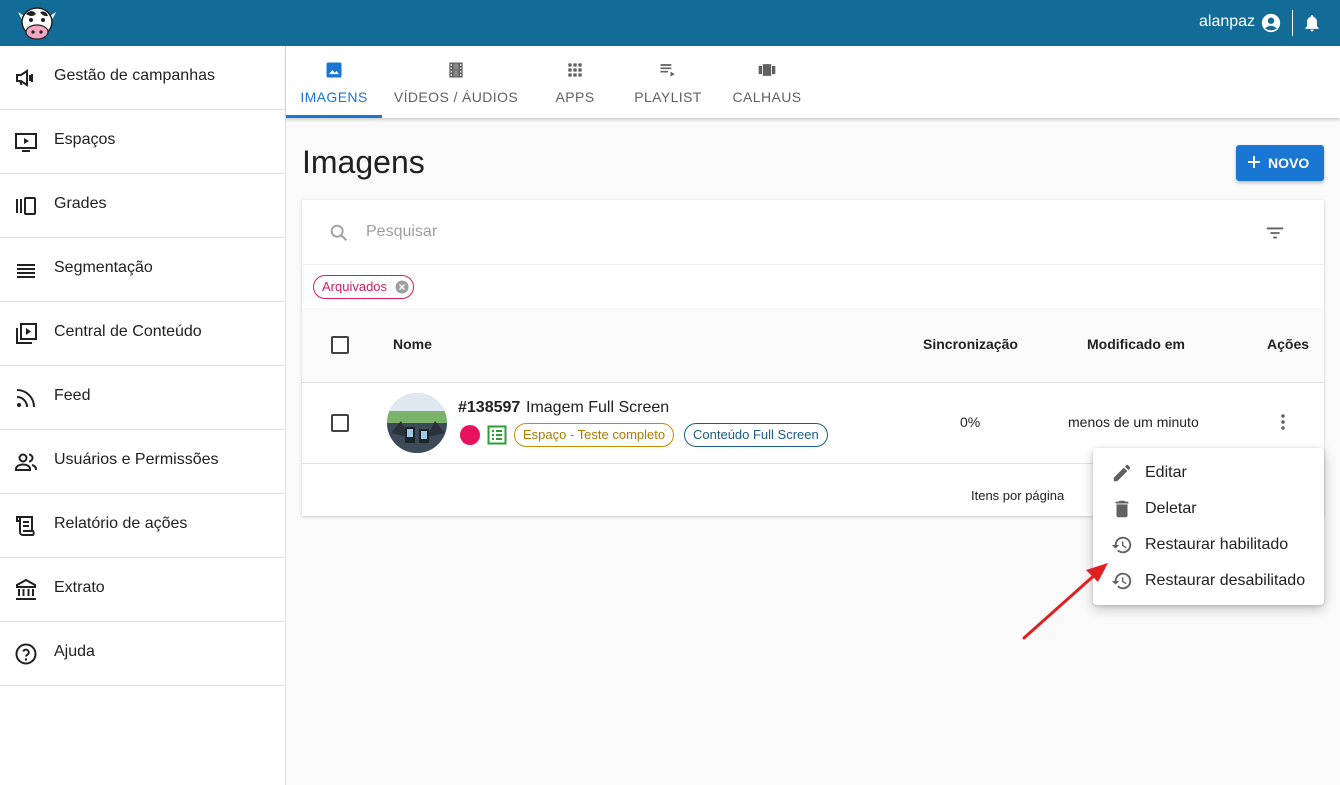 The image size is (1340, 785). Describe the element at coordinates (668, 82) in the screenshot. I see `tab-playlist: PLAYLIST` at that location.